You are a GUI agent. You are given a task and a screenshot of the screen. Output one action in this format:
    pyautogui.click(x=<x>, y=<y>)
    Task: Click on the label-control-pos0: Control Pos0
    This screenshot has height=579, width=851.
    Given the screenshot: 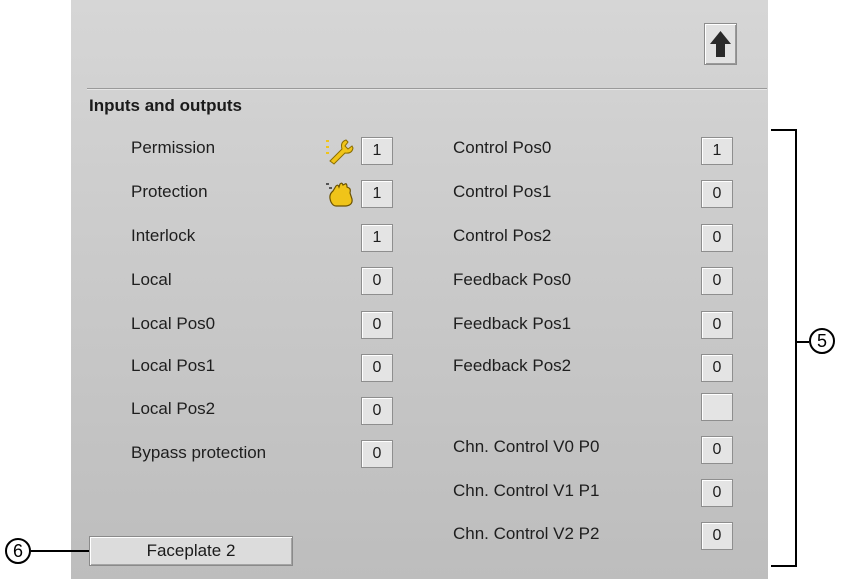 What is the action you would take?
    pyautogui.click(x=502, y=147)
    